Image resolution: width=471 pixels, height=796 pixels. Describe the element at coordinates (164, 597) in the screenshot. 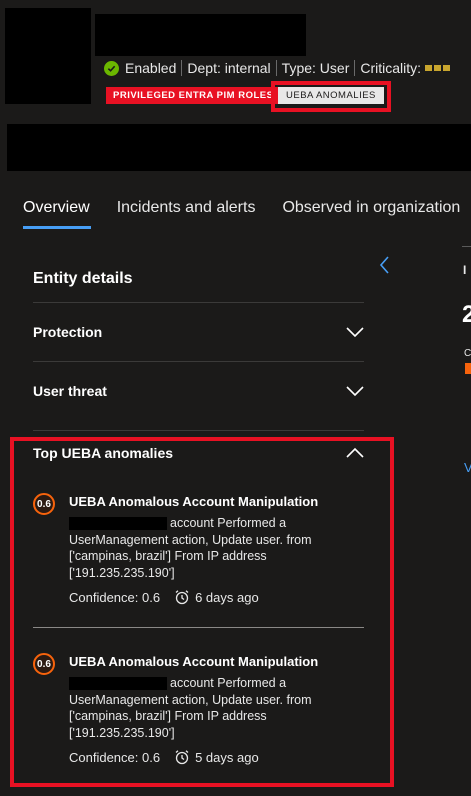

I see `anomaly-footer: Confidence: 0.6 6 days ago` at that location.